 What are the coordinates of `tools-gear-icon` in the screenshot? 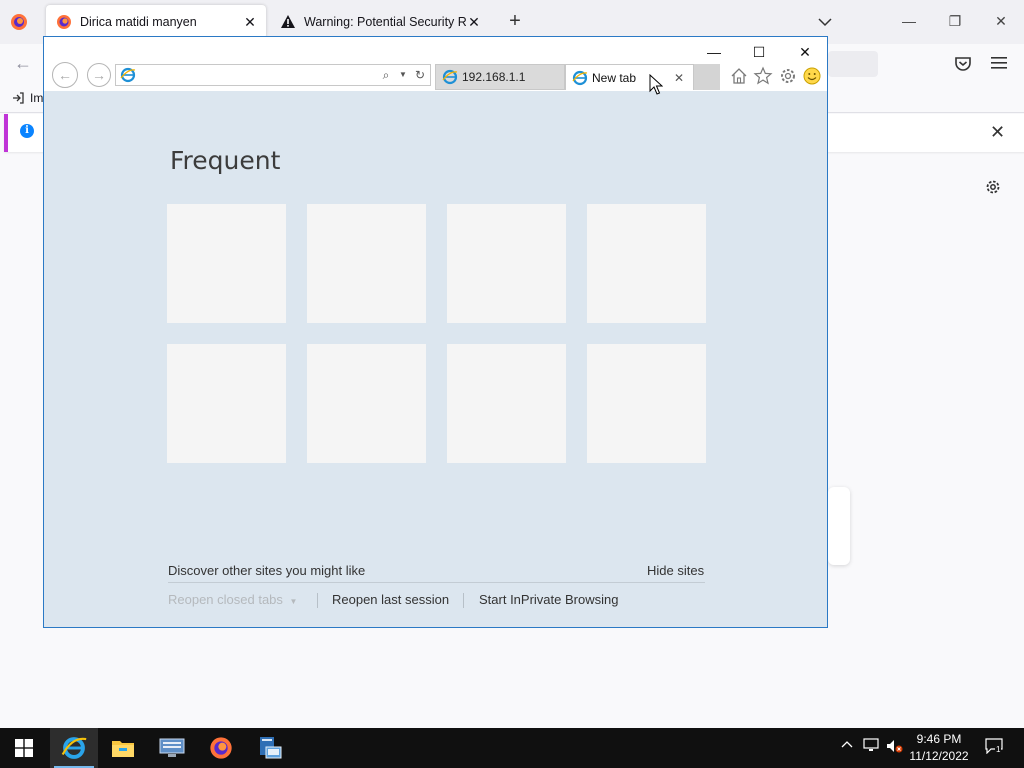 It's located at (788, 76).